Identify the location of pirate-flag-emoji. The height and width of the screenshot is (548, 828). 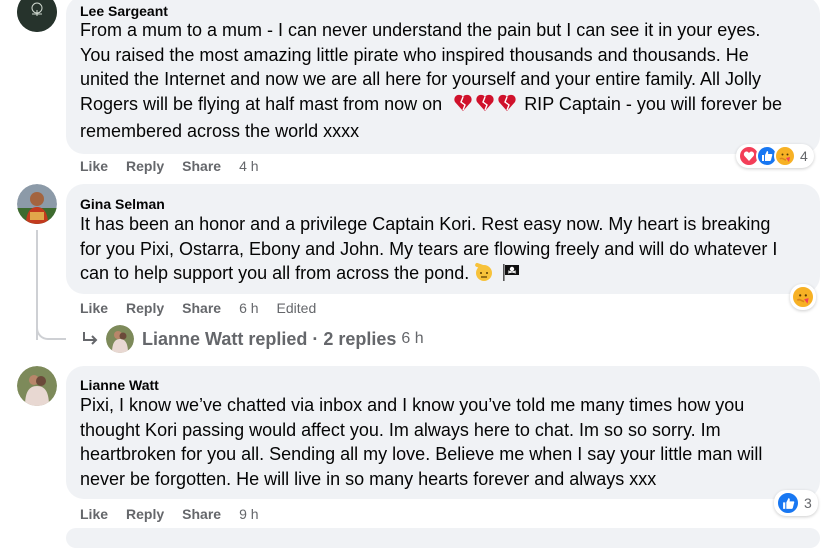
(511, 275).